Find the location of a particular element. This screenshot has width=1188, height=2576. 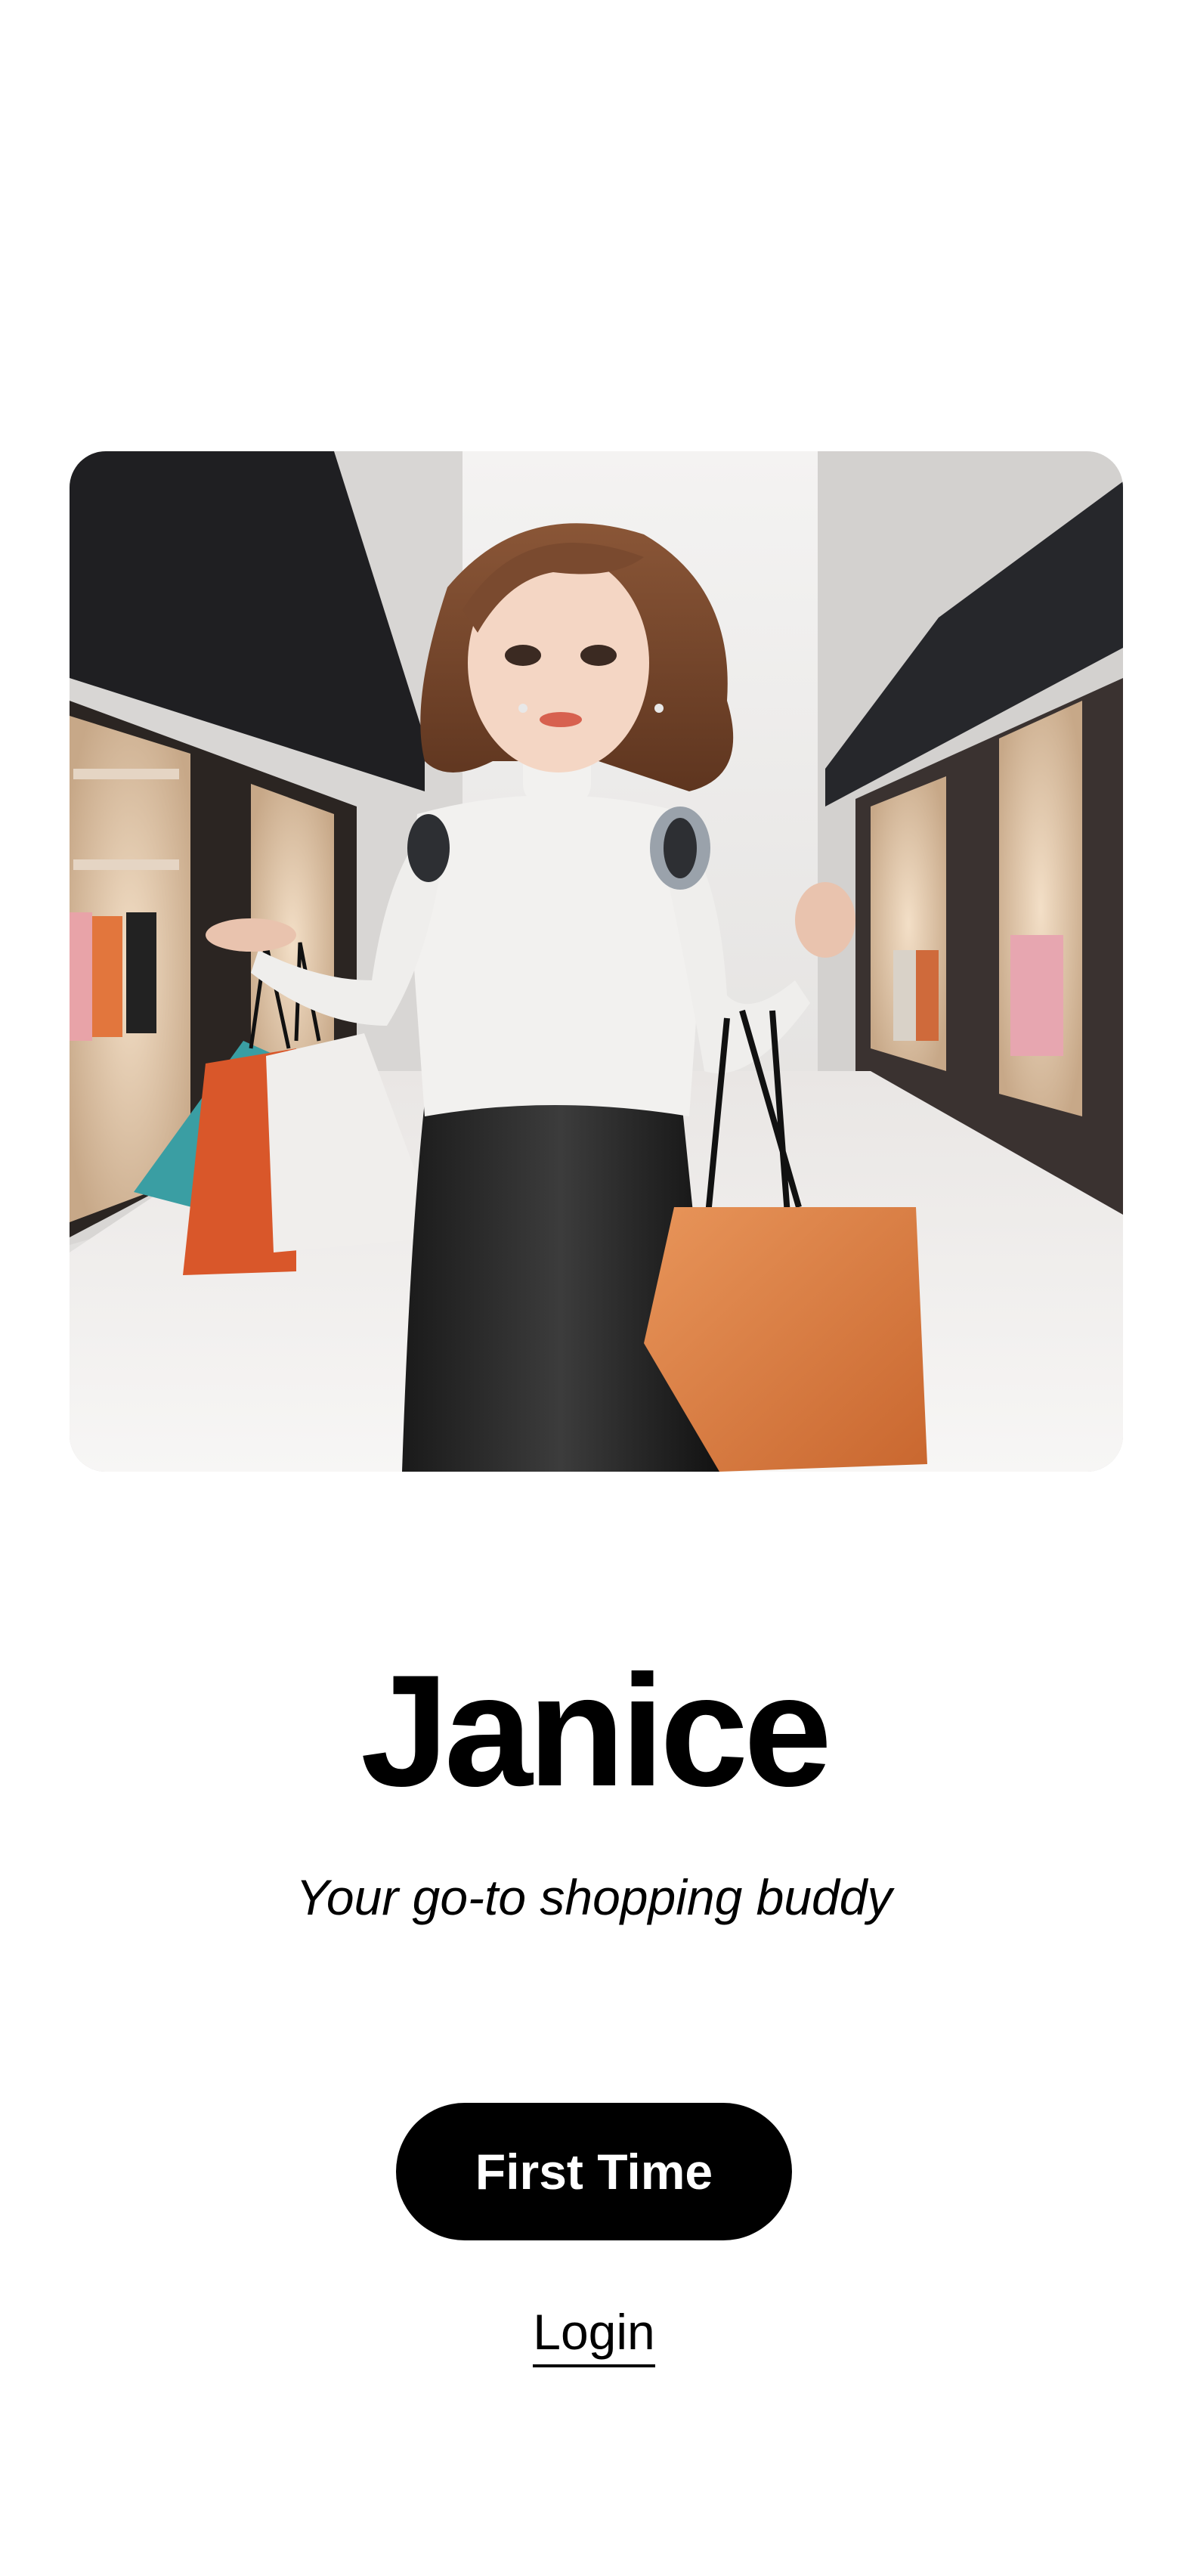

app-subtitle: Your go-to shopping buddy is located at coordinates (594, 1897).